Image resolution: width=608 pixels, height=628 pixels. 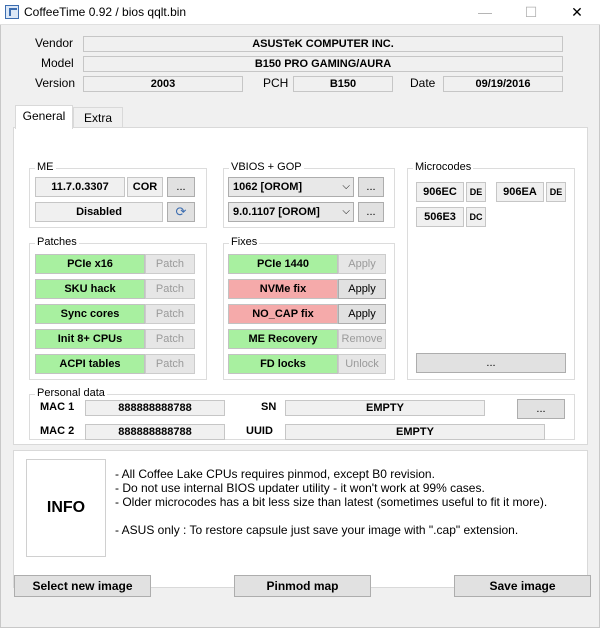 What do you see at coordinates (90, 264) in the screenshot?
I see `patch-pcie-x16: PCIe x16` at bounding box center [90, 264].